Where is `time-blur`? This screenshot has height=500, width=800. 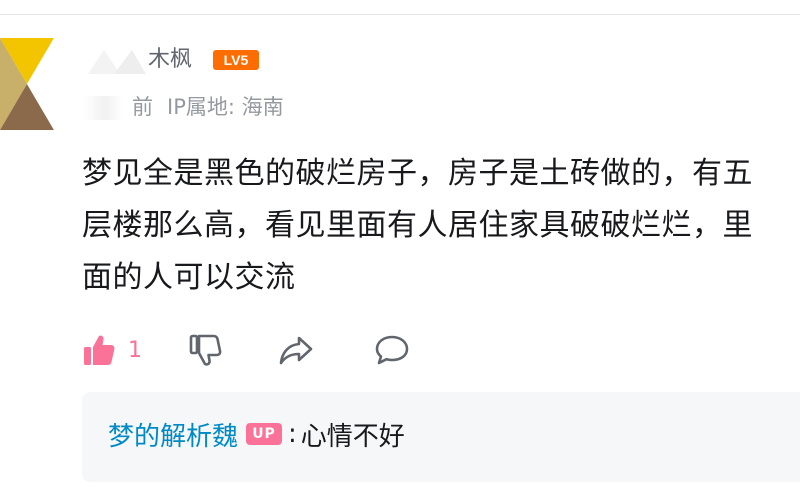
time-blur is located at coordinates (102, 108).